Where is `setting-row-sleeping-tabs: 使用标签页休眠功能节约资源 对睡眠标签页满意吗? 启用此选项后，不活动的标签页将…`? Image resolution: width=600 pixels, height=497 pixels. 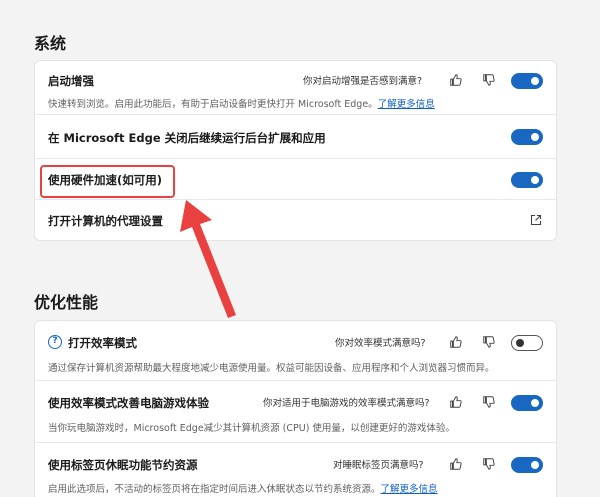 setting-row-sleeping-tabs: 使用标签页休眠功能节约资源 对睡眠标签页满意吗? 启用此选项后，不活动的标签页将… is located at coordinates (295, 470).